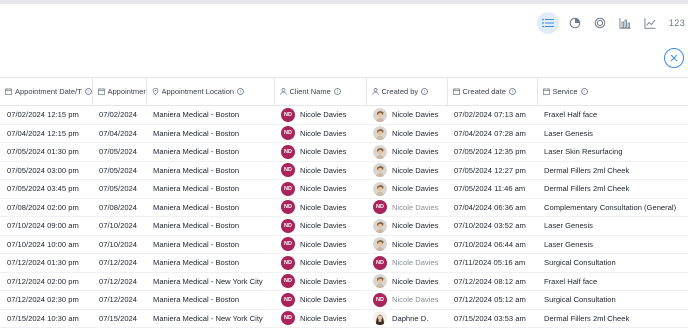 The width and height of the screenshot is (688, 329). I want to click on created-by-cell: ND Nicole Davies, so click(406, 207).